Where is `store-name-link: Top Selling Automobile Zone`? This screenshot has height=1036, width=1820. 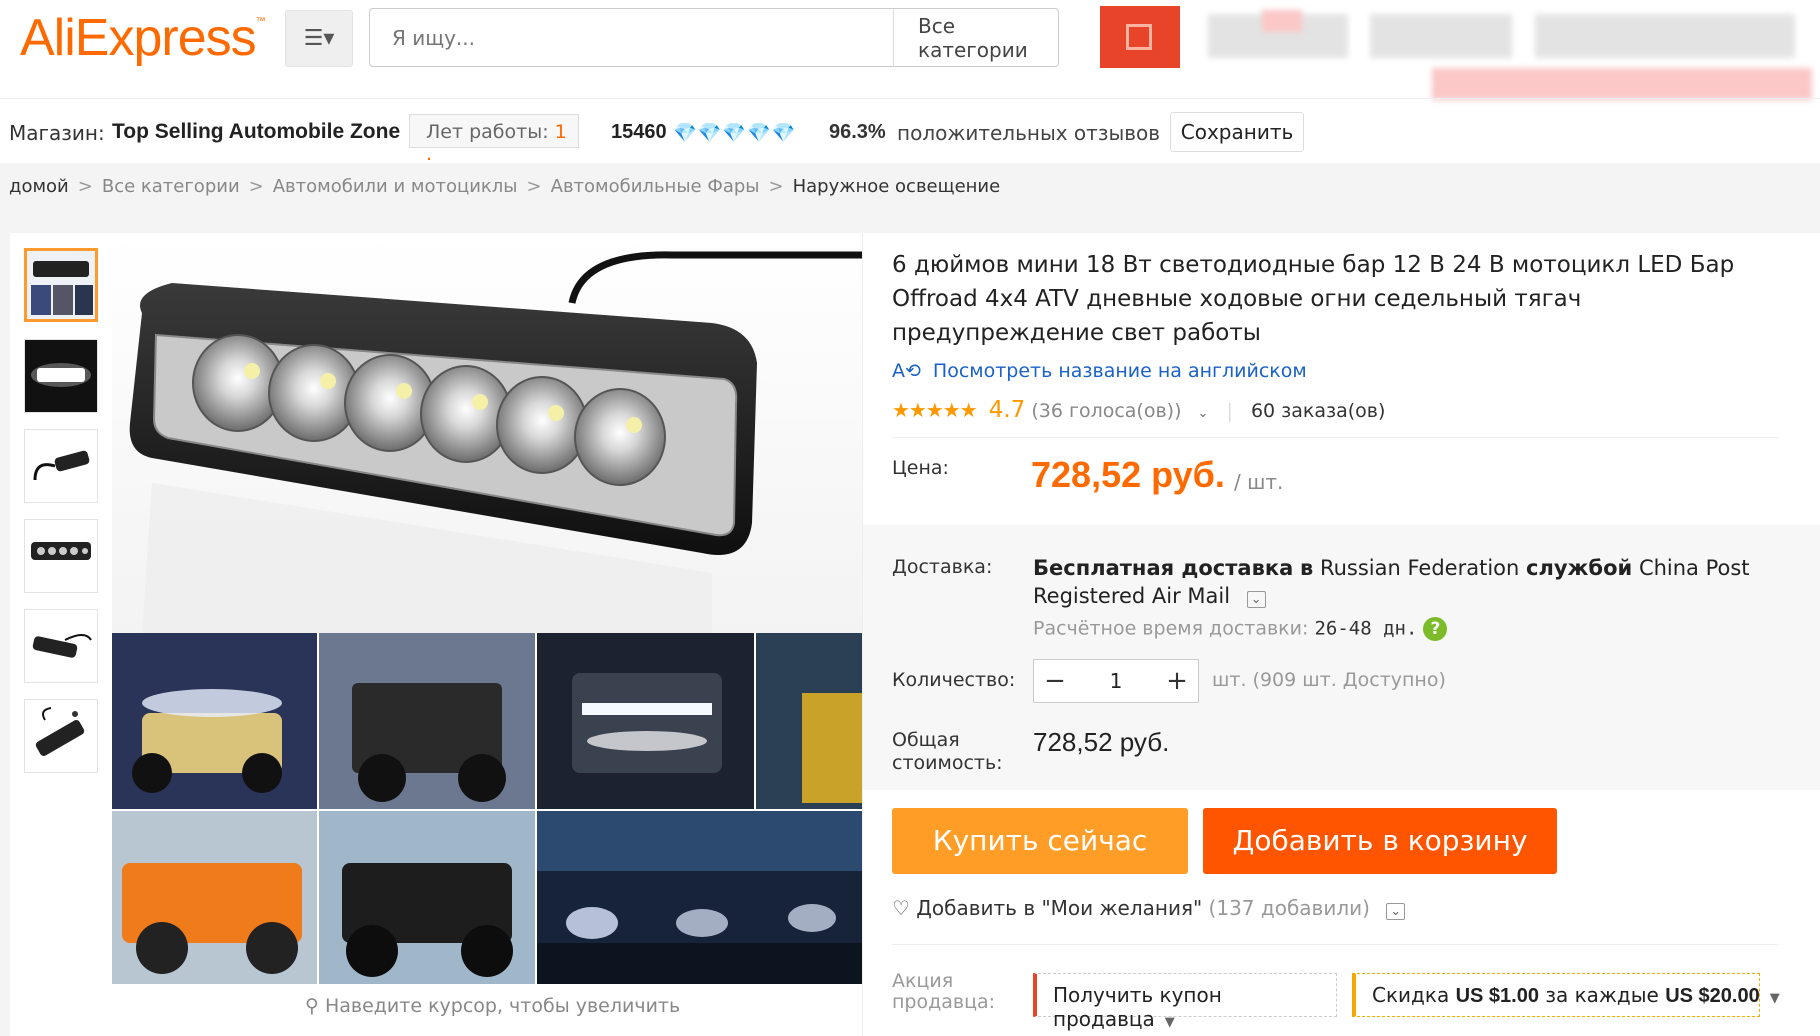 store-name-link: Top Selling Automobile Zone is located at coordinates (256, 132).